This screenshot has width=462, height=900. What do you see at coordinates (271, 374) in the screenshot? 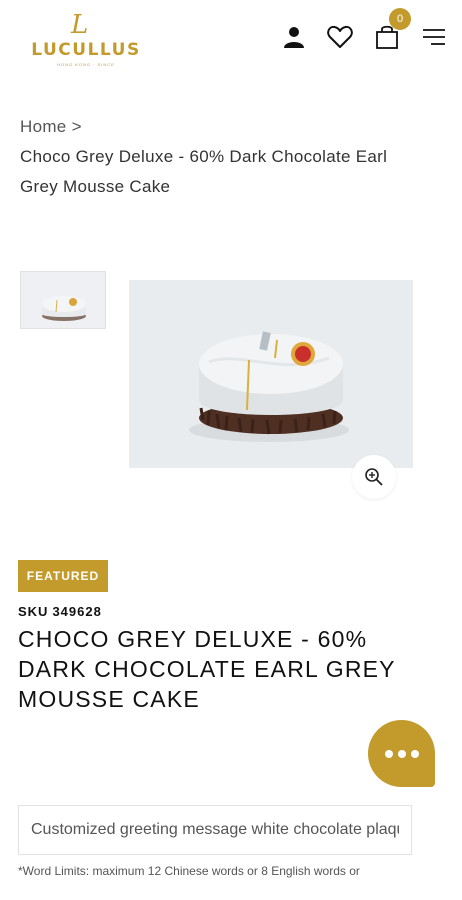
I see `product-main-image` at bounding box center [271, 374].